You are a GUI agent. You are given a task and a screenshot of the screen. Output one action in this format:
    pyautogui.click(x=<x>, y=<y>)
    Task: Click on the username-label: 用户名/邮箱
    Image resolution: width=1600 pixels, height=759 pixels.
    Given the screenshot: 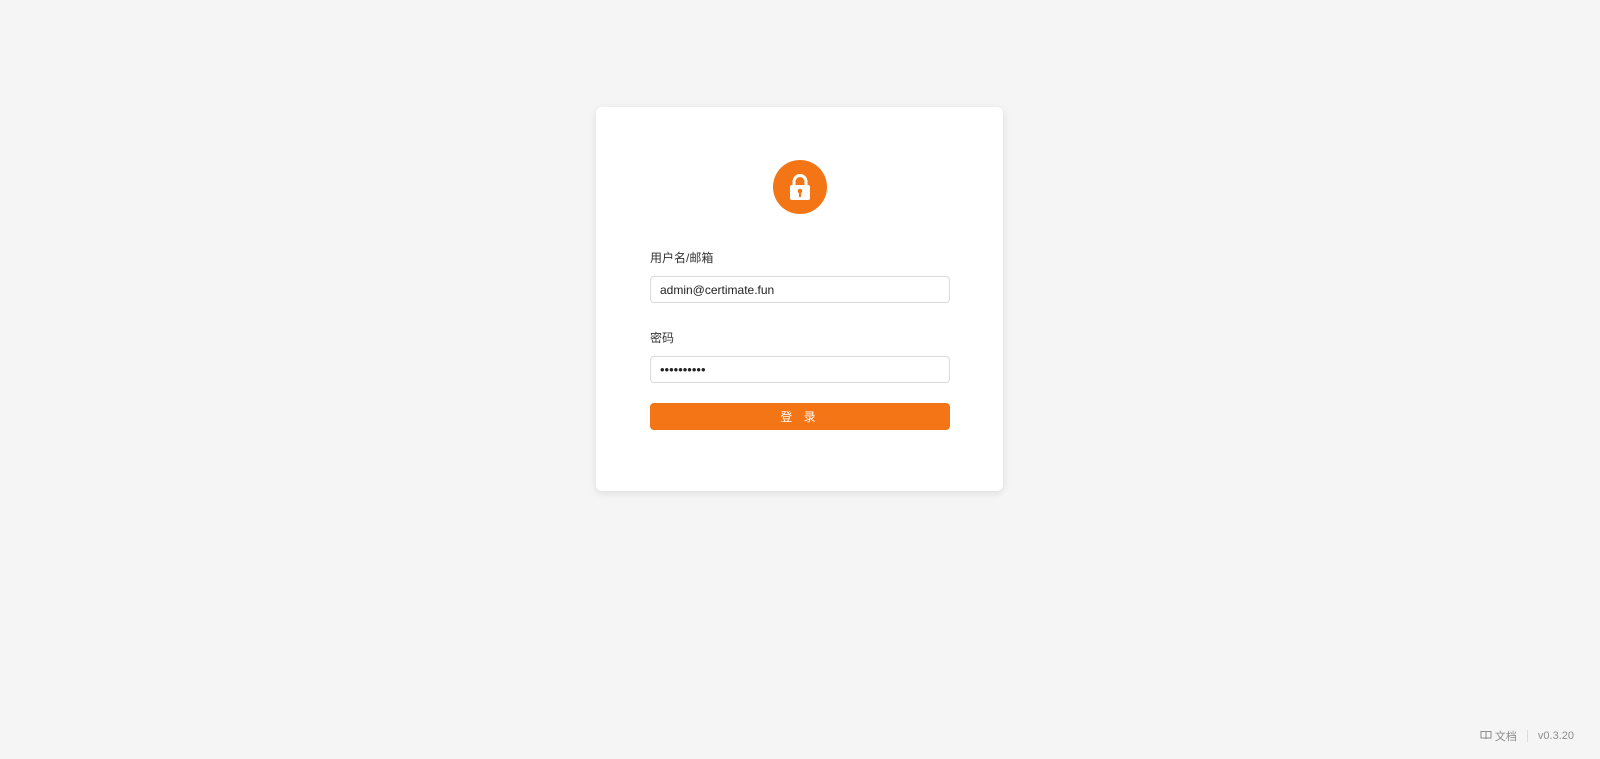 What is the action you would take?
    pyautogui.click(x=682, y=258)
    